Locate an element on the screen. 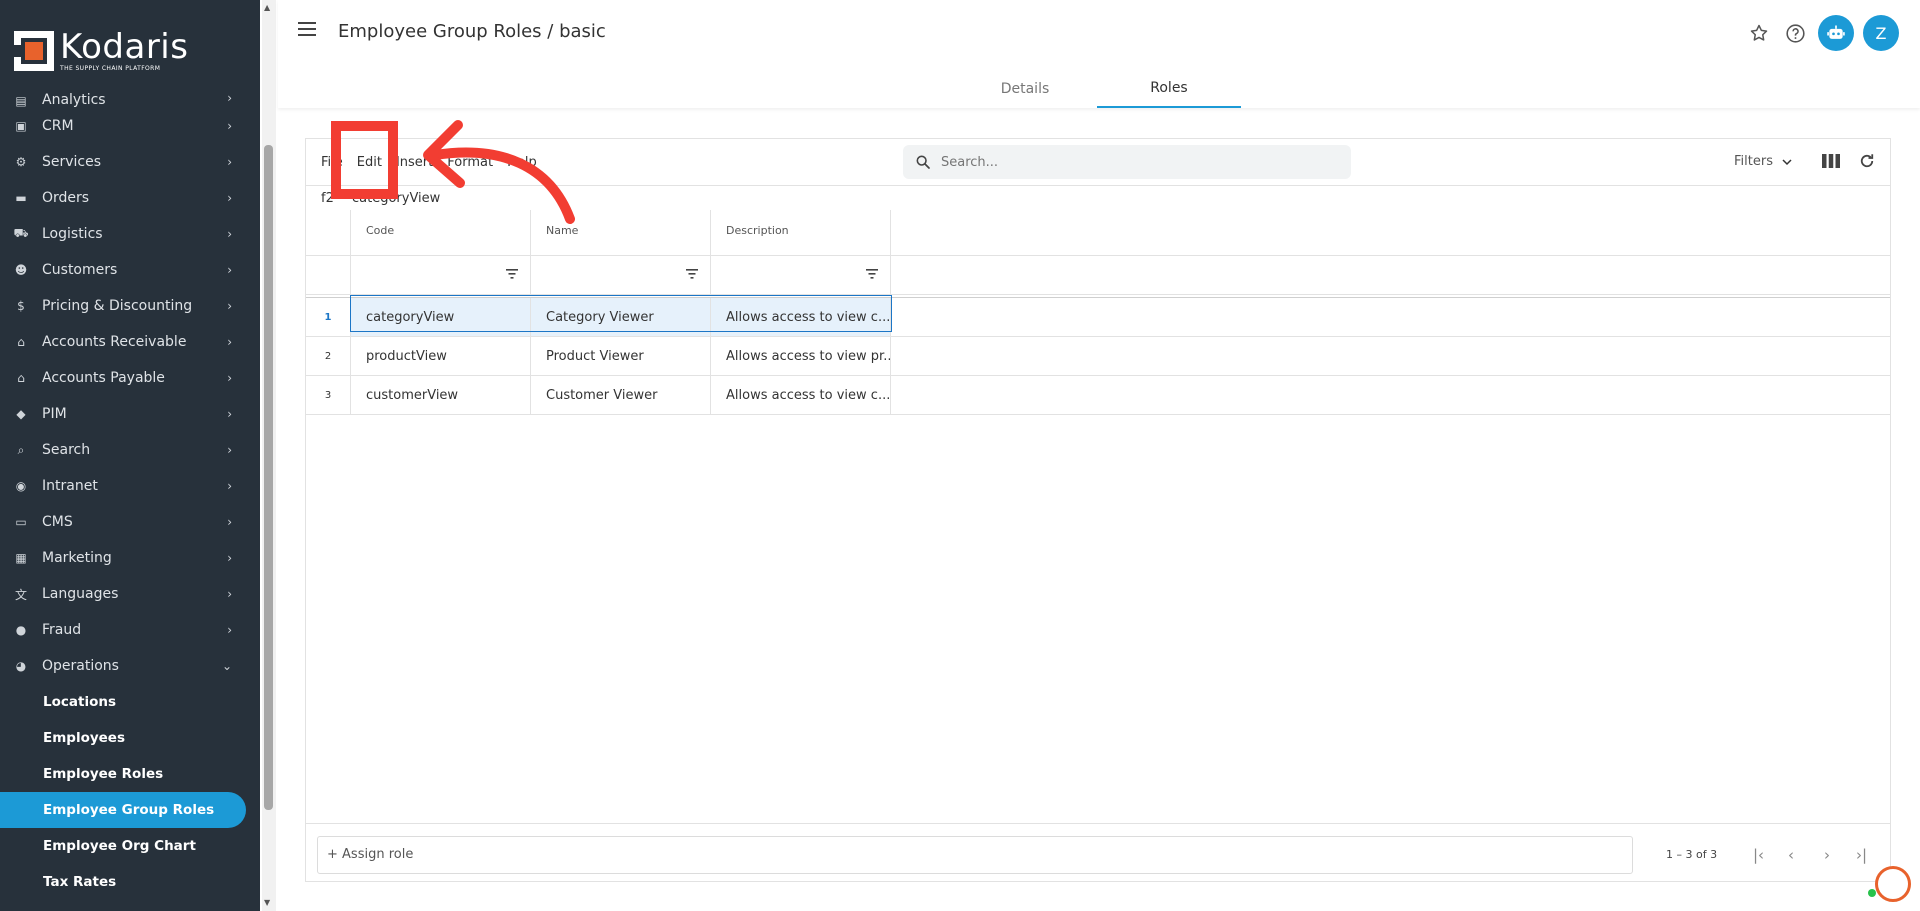 The image size is (1920, 911). user-avatar: Z is located at coordinates (1881, 33).